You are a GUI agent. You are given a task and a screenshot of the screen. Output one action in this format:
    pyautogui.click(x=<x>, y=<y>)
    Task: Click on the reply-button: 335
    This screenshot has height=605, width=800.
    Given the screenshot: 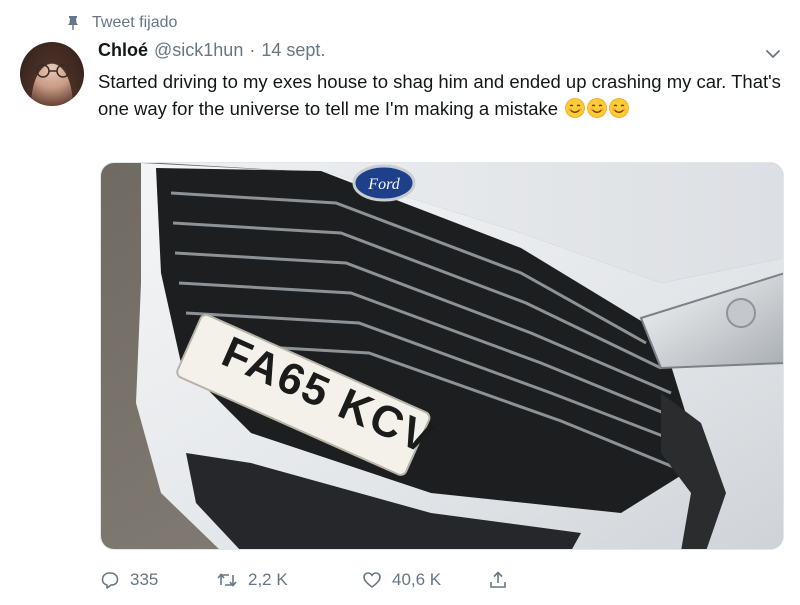 What is the action you would take?
    pyautogui.click(x=158, y=580)
    